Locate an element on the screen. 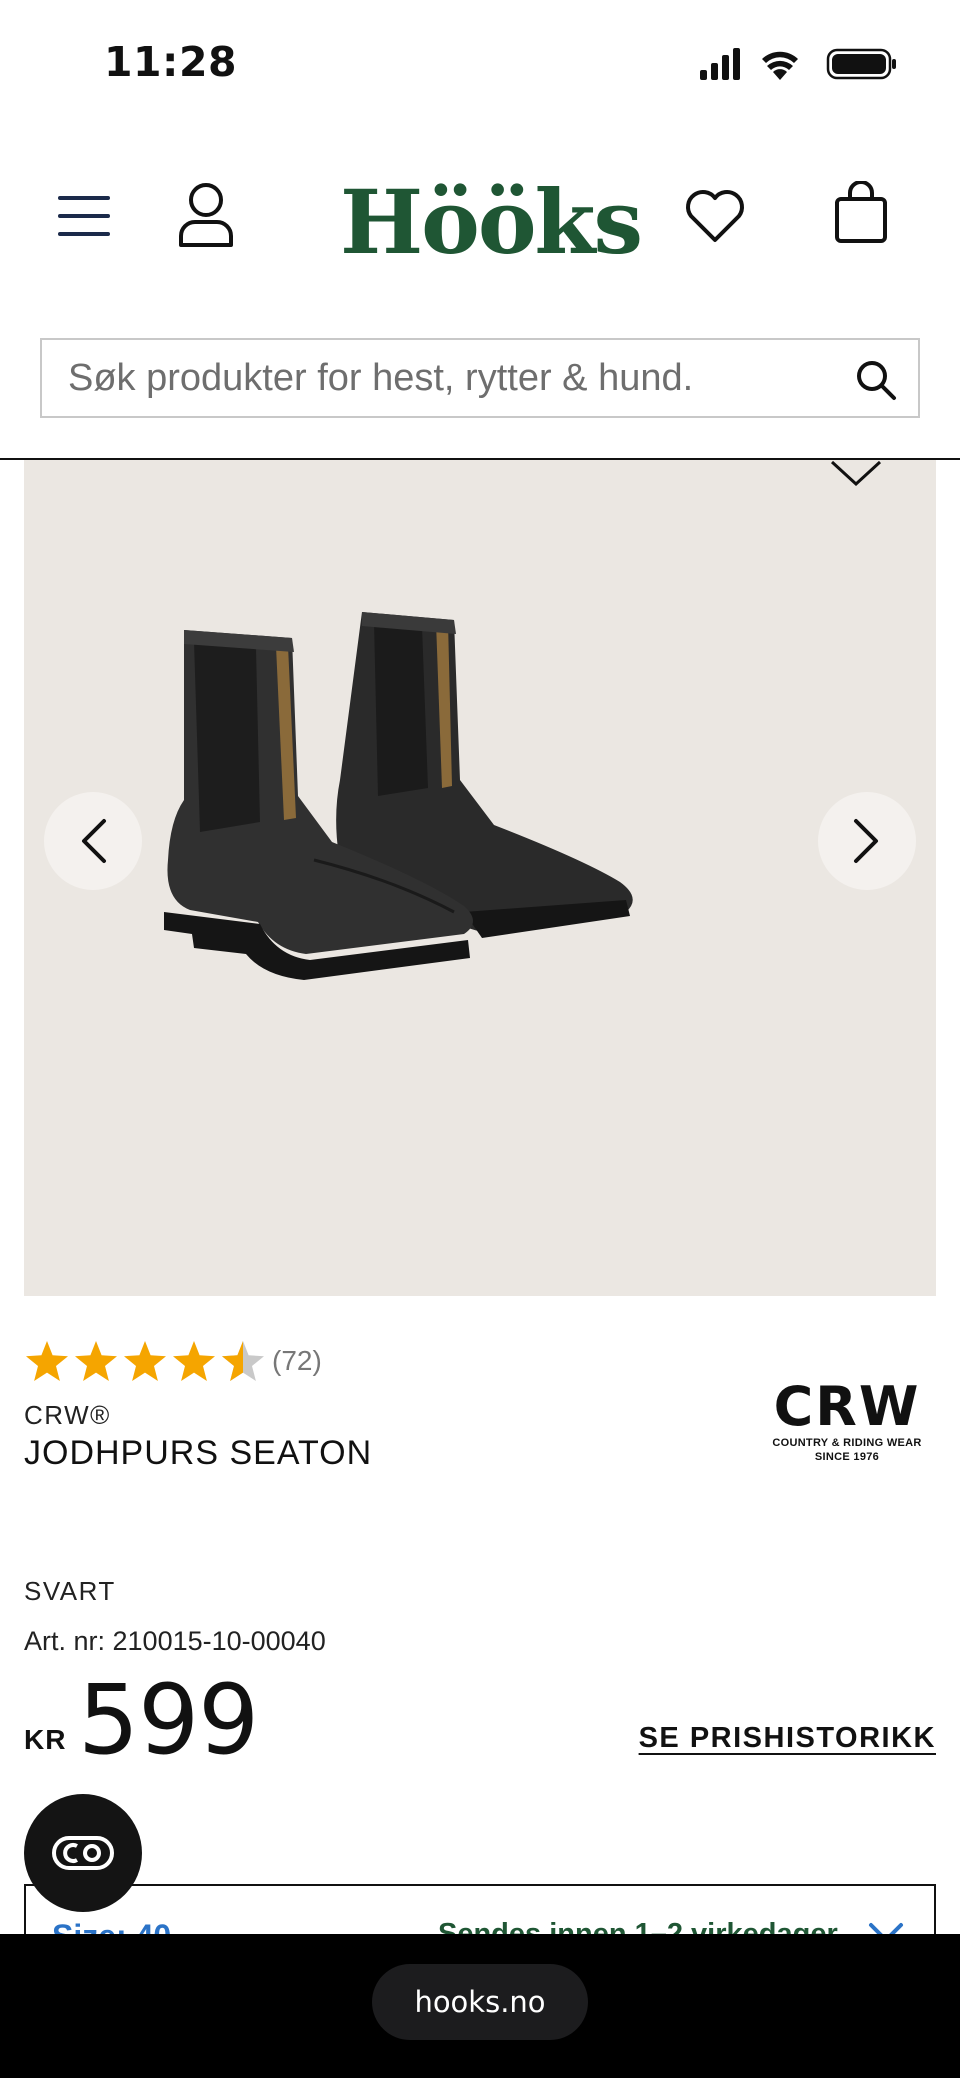 The height and width of the screenshot is (2078, 960). shopping-bag-icon is located at coordinates (861, 212).